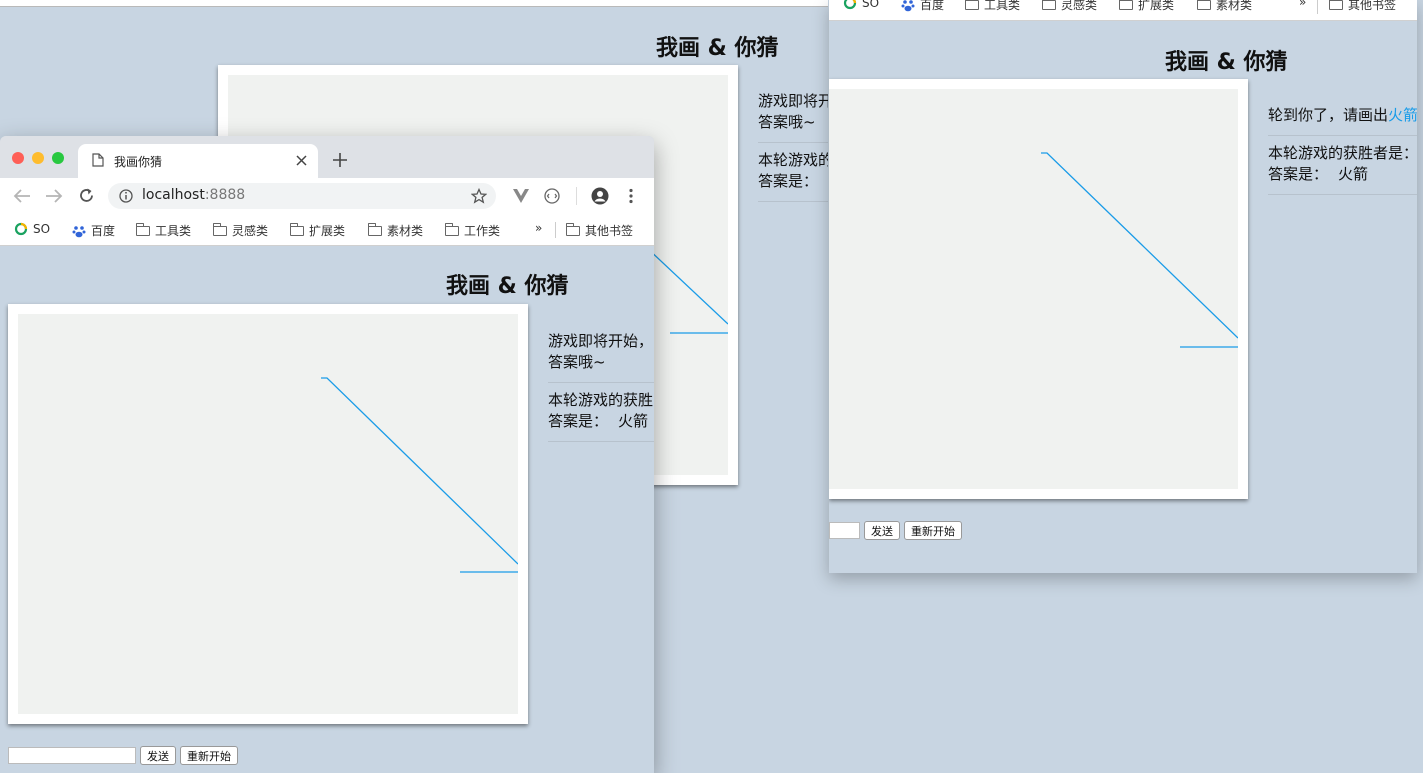 The image size is (1423, 773). I want to click on bookmarks-divider, so click(555, 230).